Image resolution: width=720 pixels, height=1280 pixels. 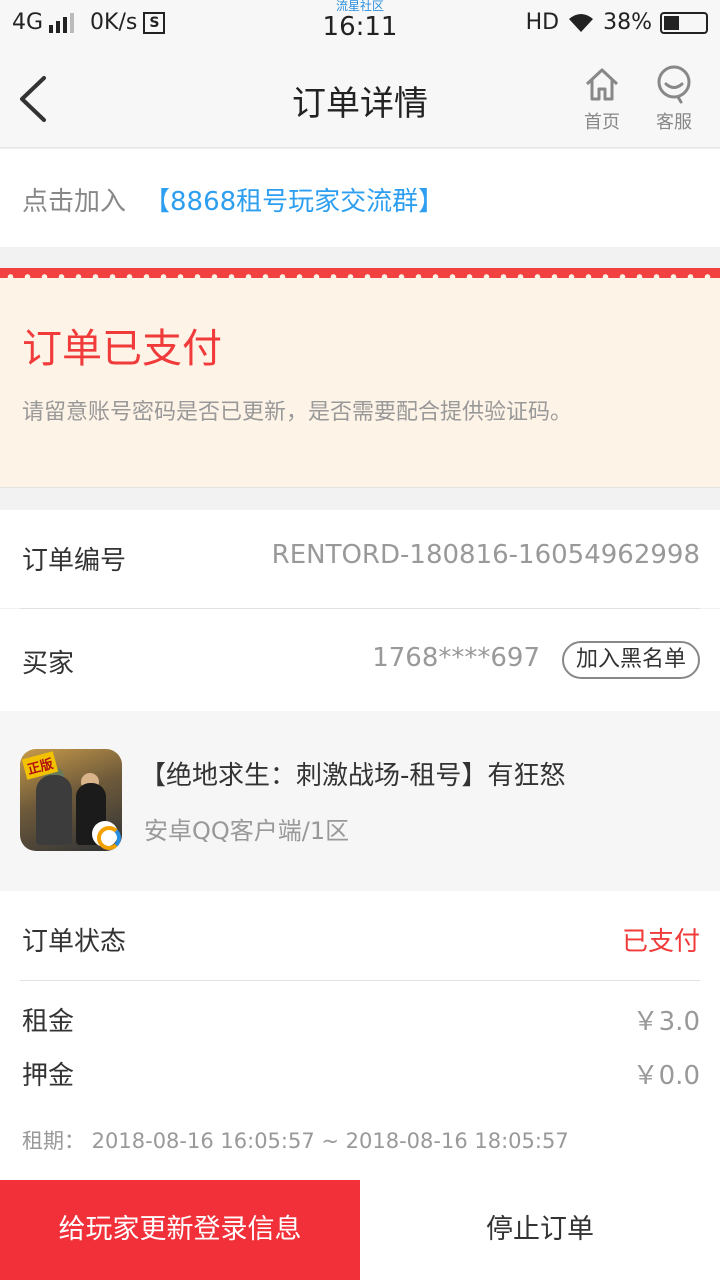 I want to click on order-number-label: 订单编号, so click(x=74, y=561).